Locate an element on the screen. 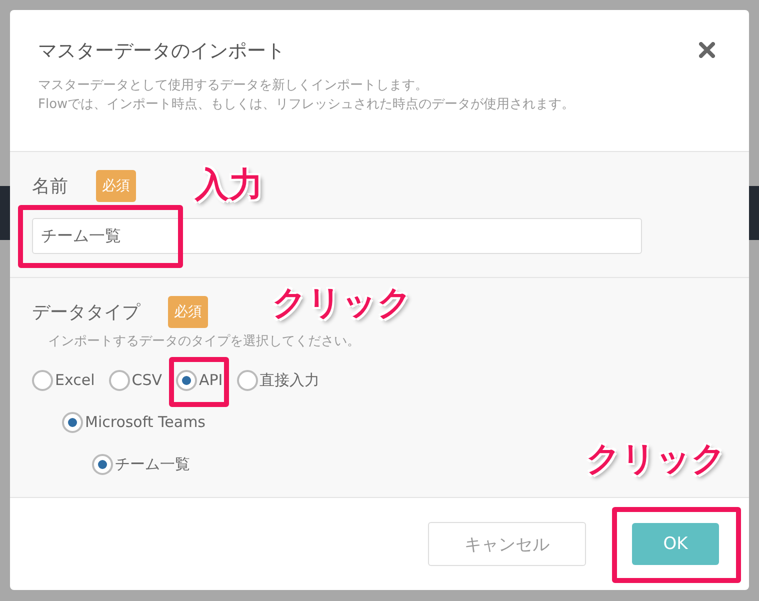 The width and height of the screenshot is (759, 601). radio-option: Microsoft Teams is located at coordinates (134, 422).